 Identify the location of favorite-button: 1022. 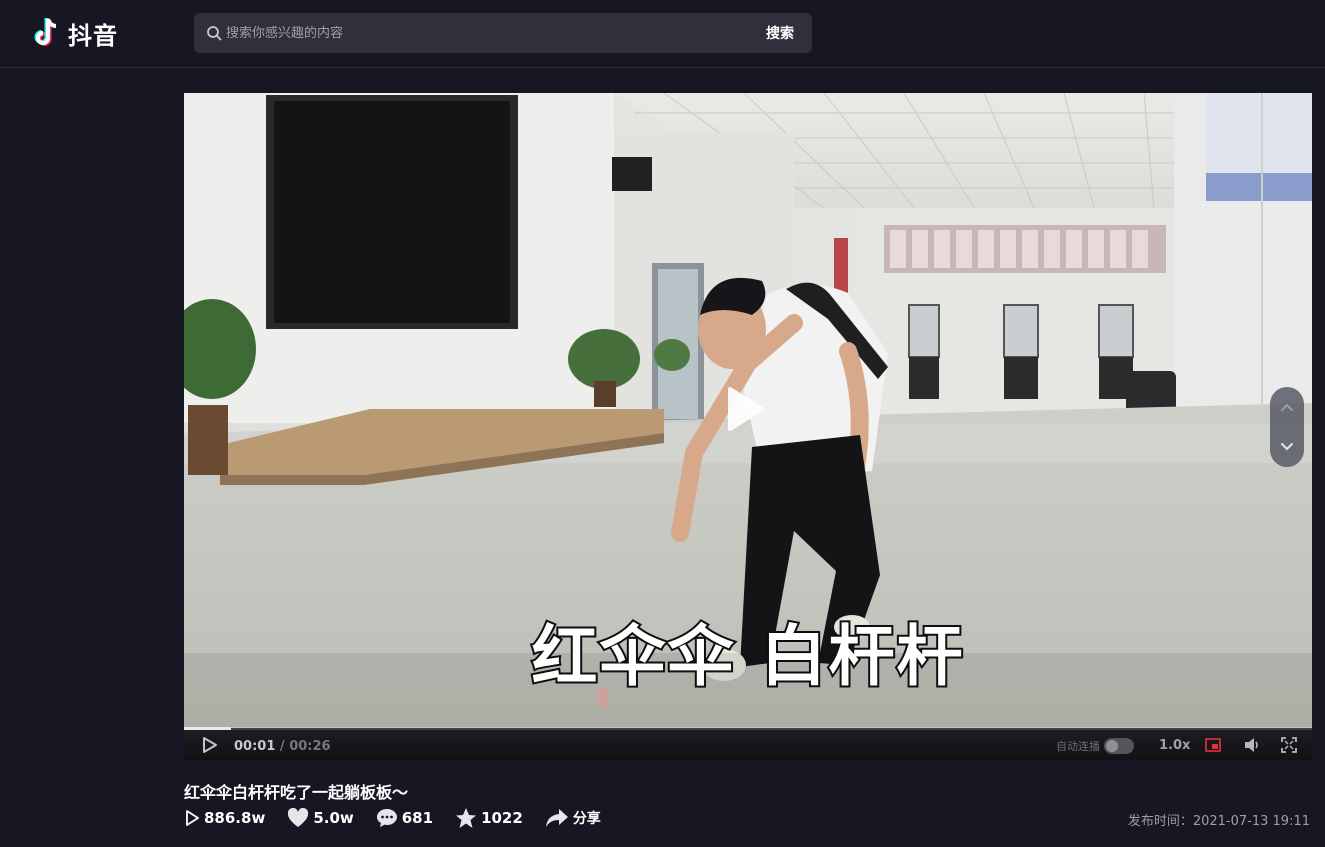
(489, 818).